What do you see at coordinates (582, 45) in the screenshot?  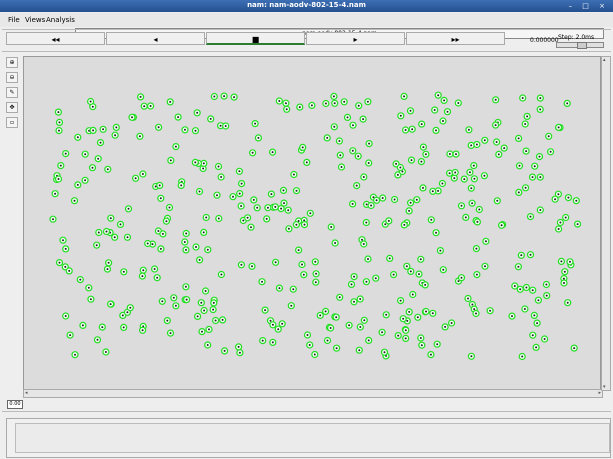 I see `step-slider-thumb` at bounding box center [582, 45].